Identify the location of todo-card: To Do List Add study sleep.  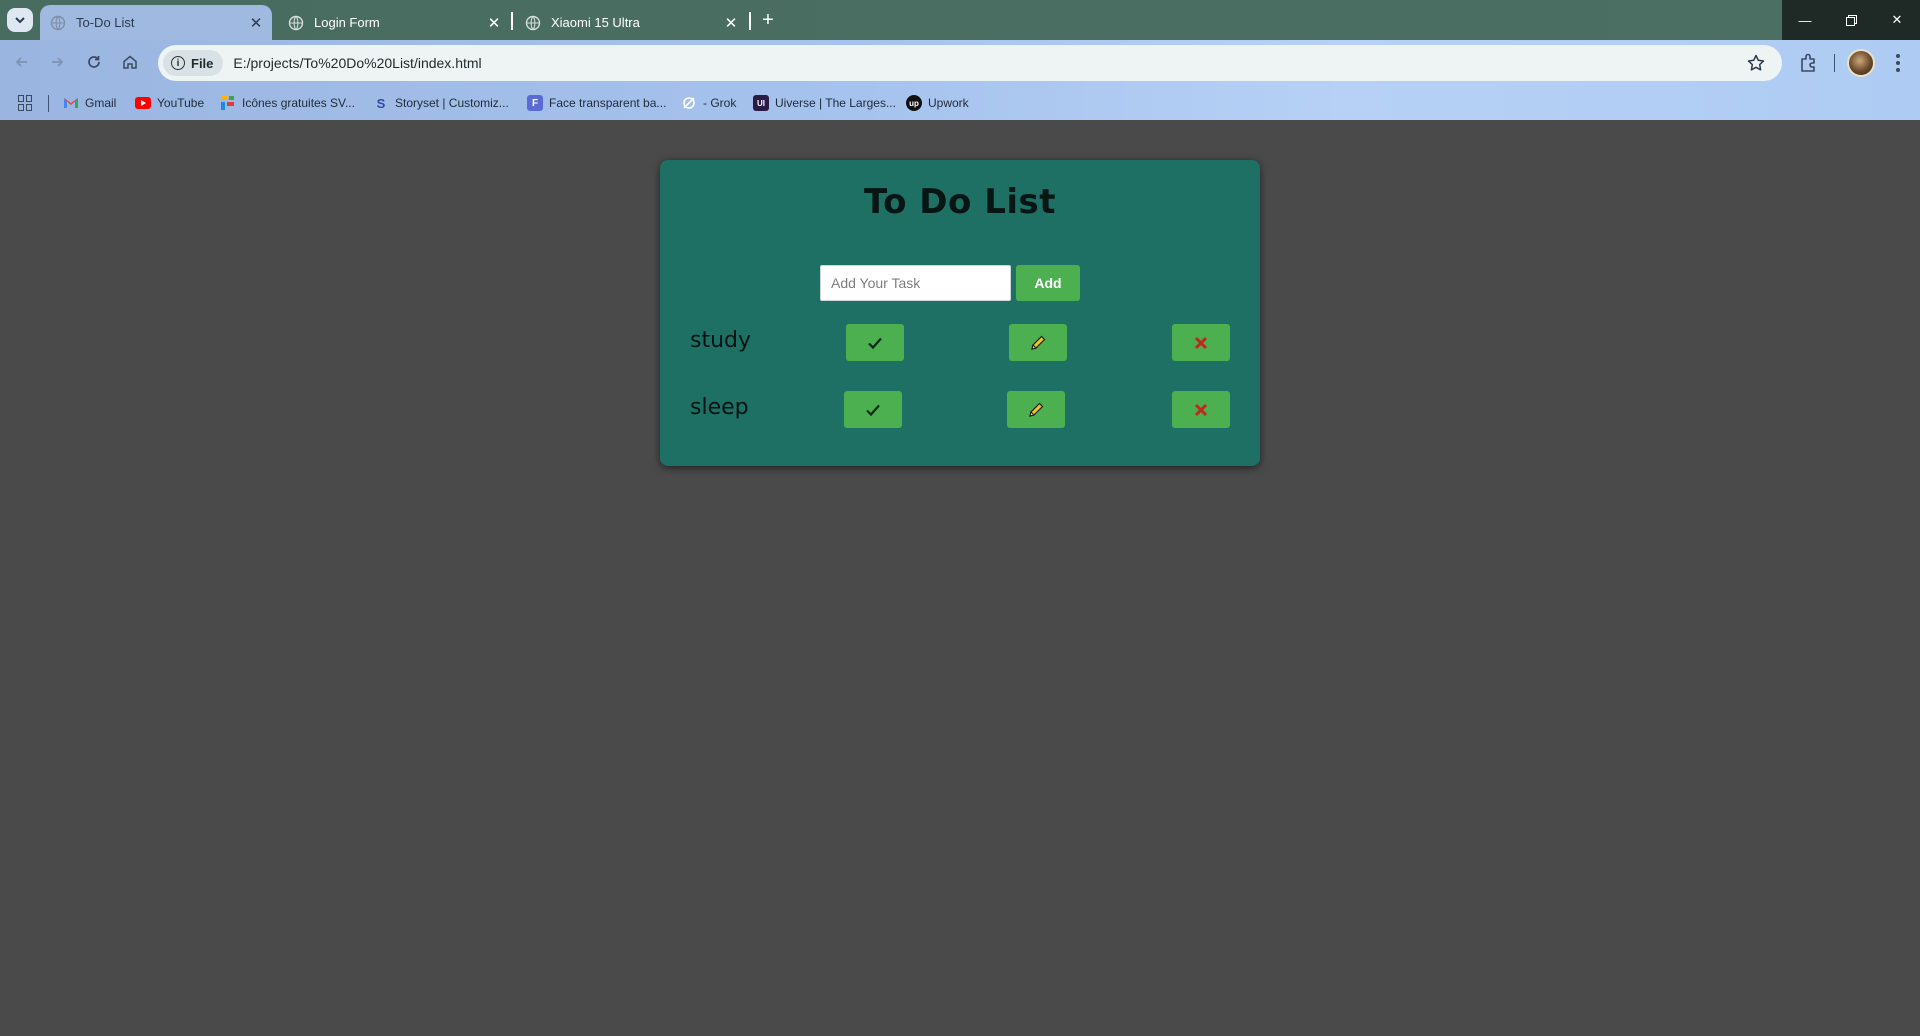
(960, 313).